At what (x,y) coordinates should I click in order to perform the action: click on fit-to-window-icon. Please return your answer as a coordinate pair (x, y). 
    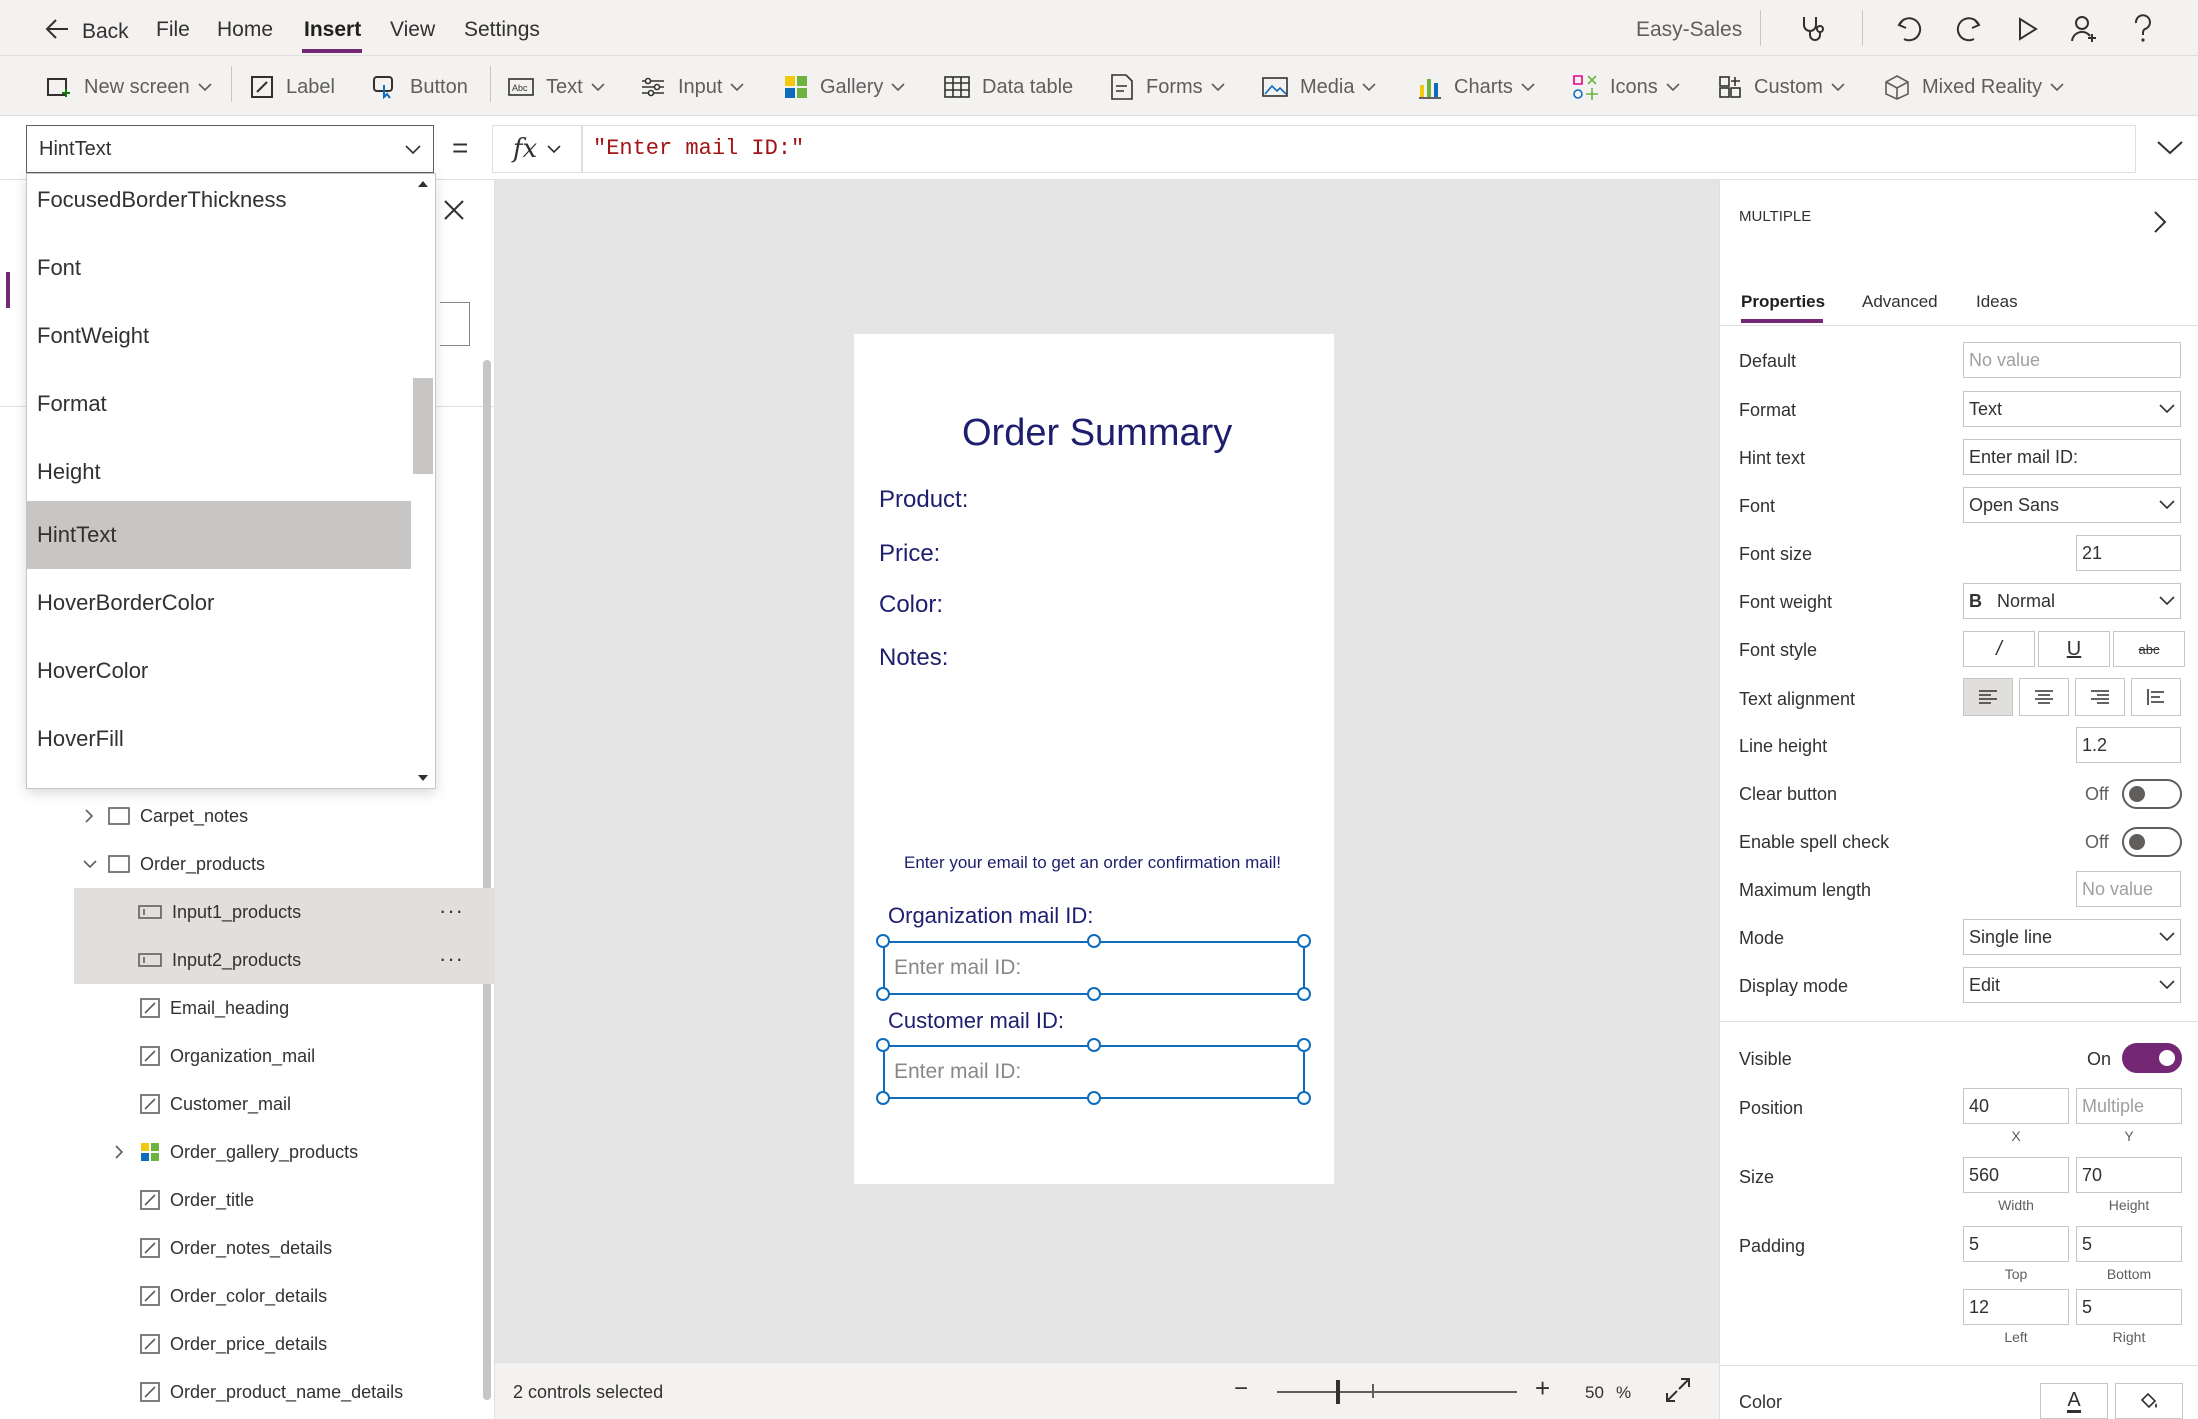
    Looking at the image, I should click on (1678, 1392).